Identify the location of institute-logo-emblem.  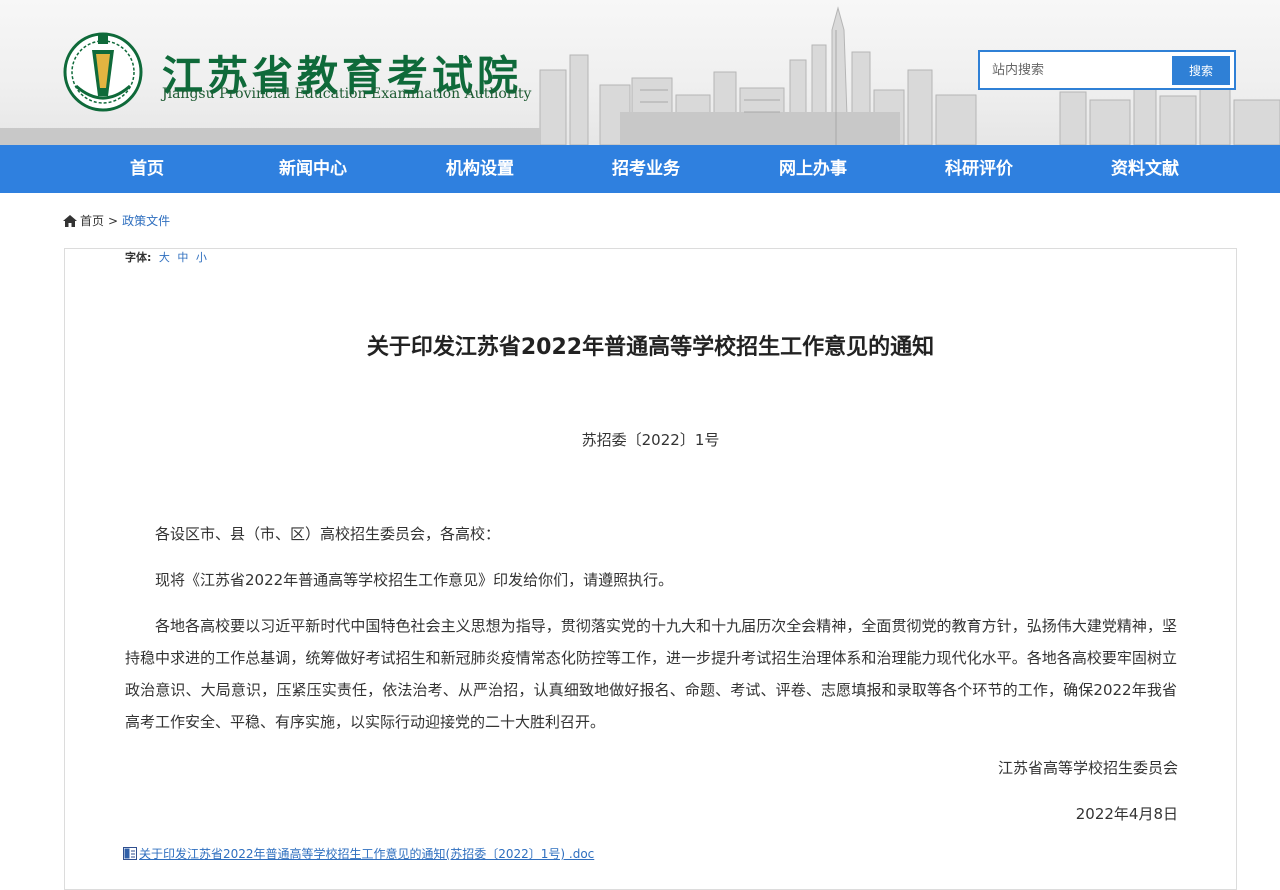
(103, 72).